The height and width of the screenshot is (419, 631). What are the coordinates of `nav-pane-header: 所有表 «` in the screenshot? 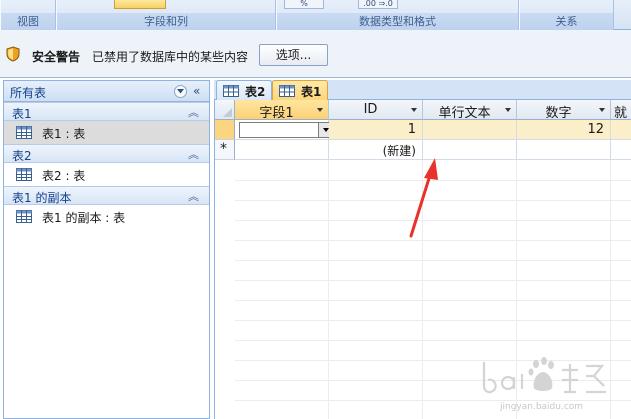 It's located at (106, 91).